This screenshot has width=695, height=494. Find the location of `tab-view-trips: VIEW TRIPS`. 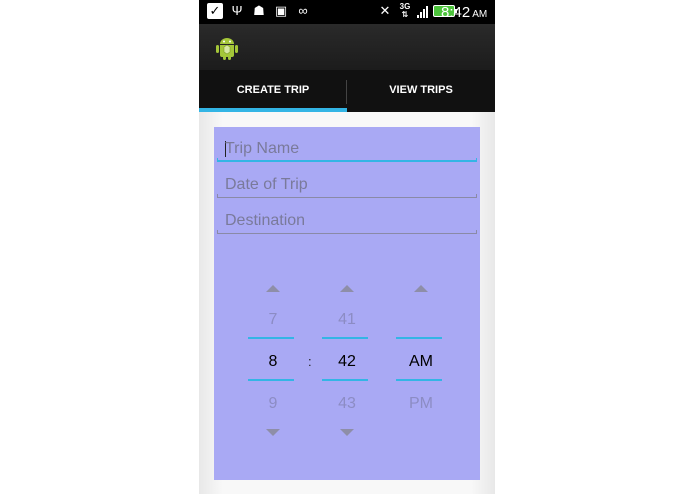

tab-view-trips: VIEW TRIPS is located at coordinates (421, 91).